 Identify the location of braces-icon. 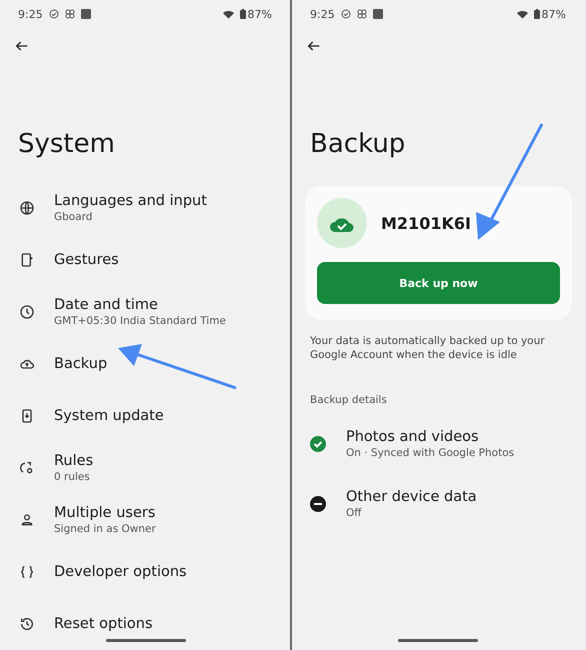
(27, 572).